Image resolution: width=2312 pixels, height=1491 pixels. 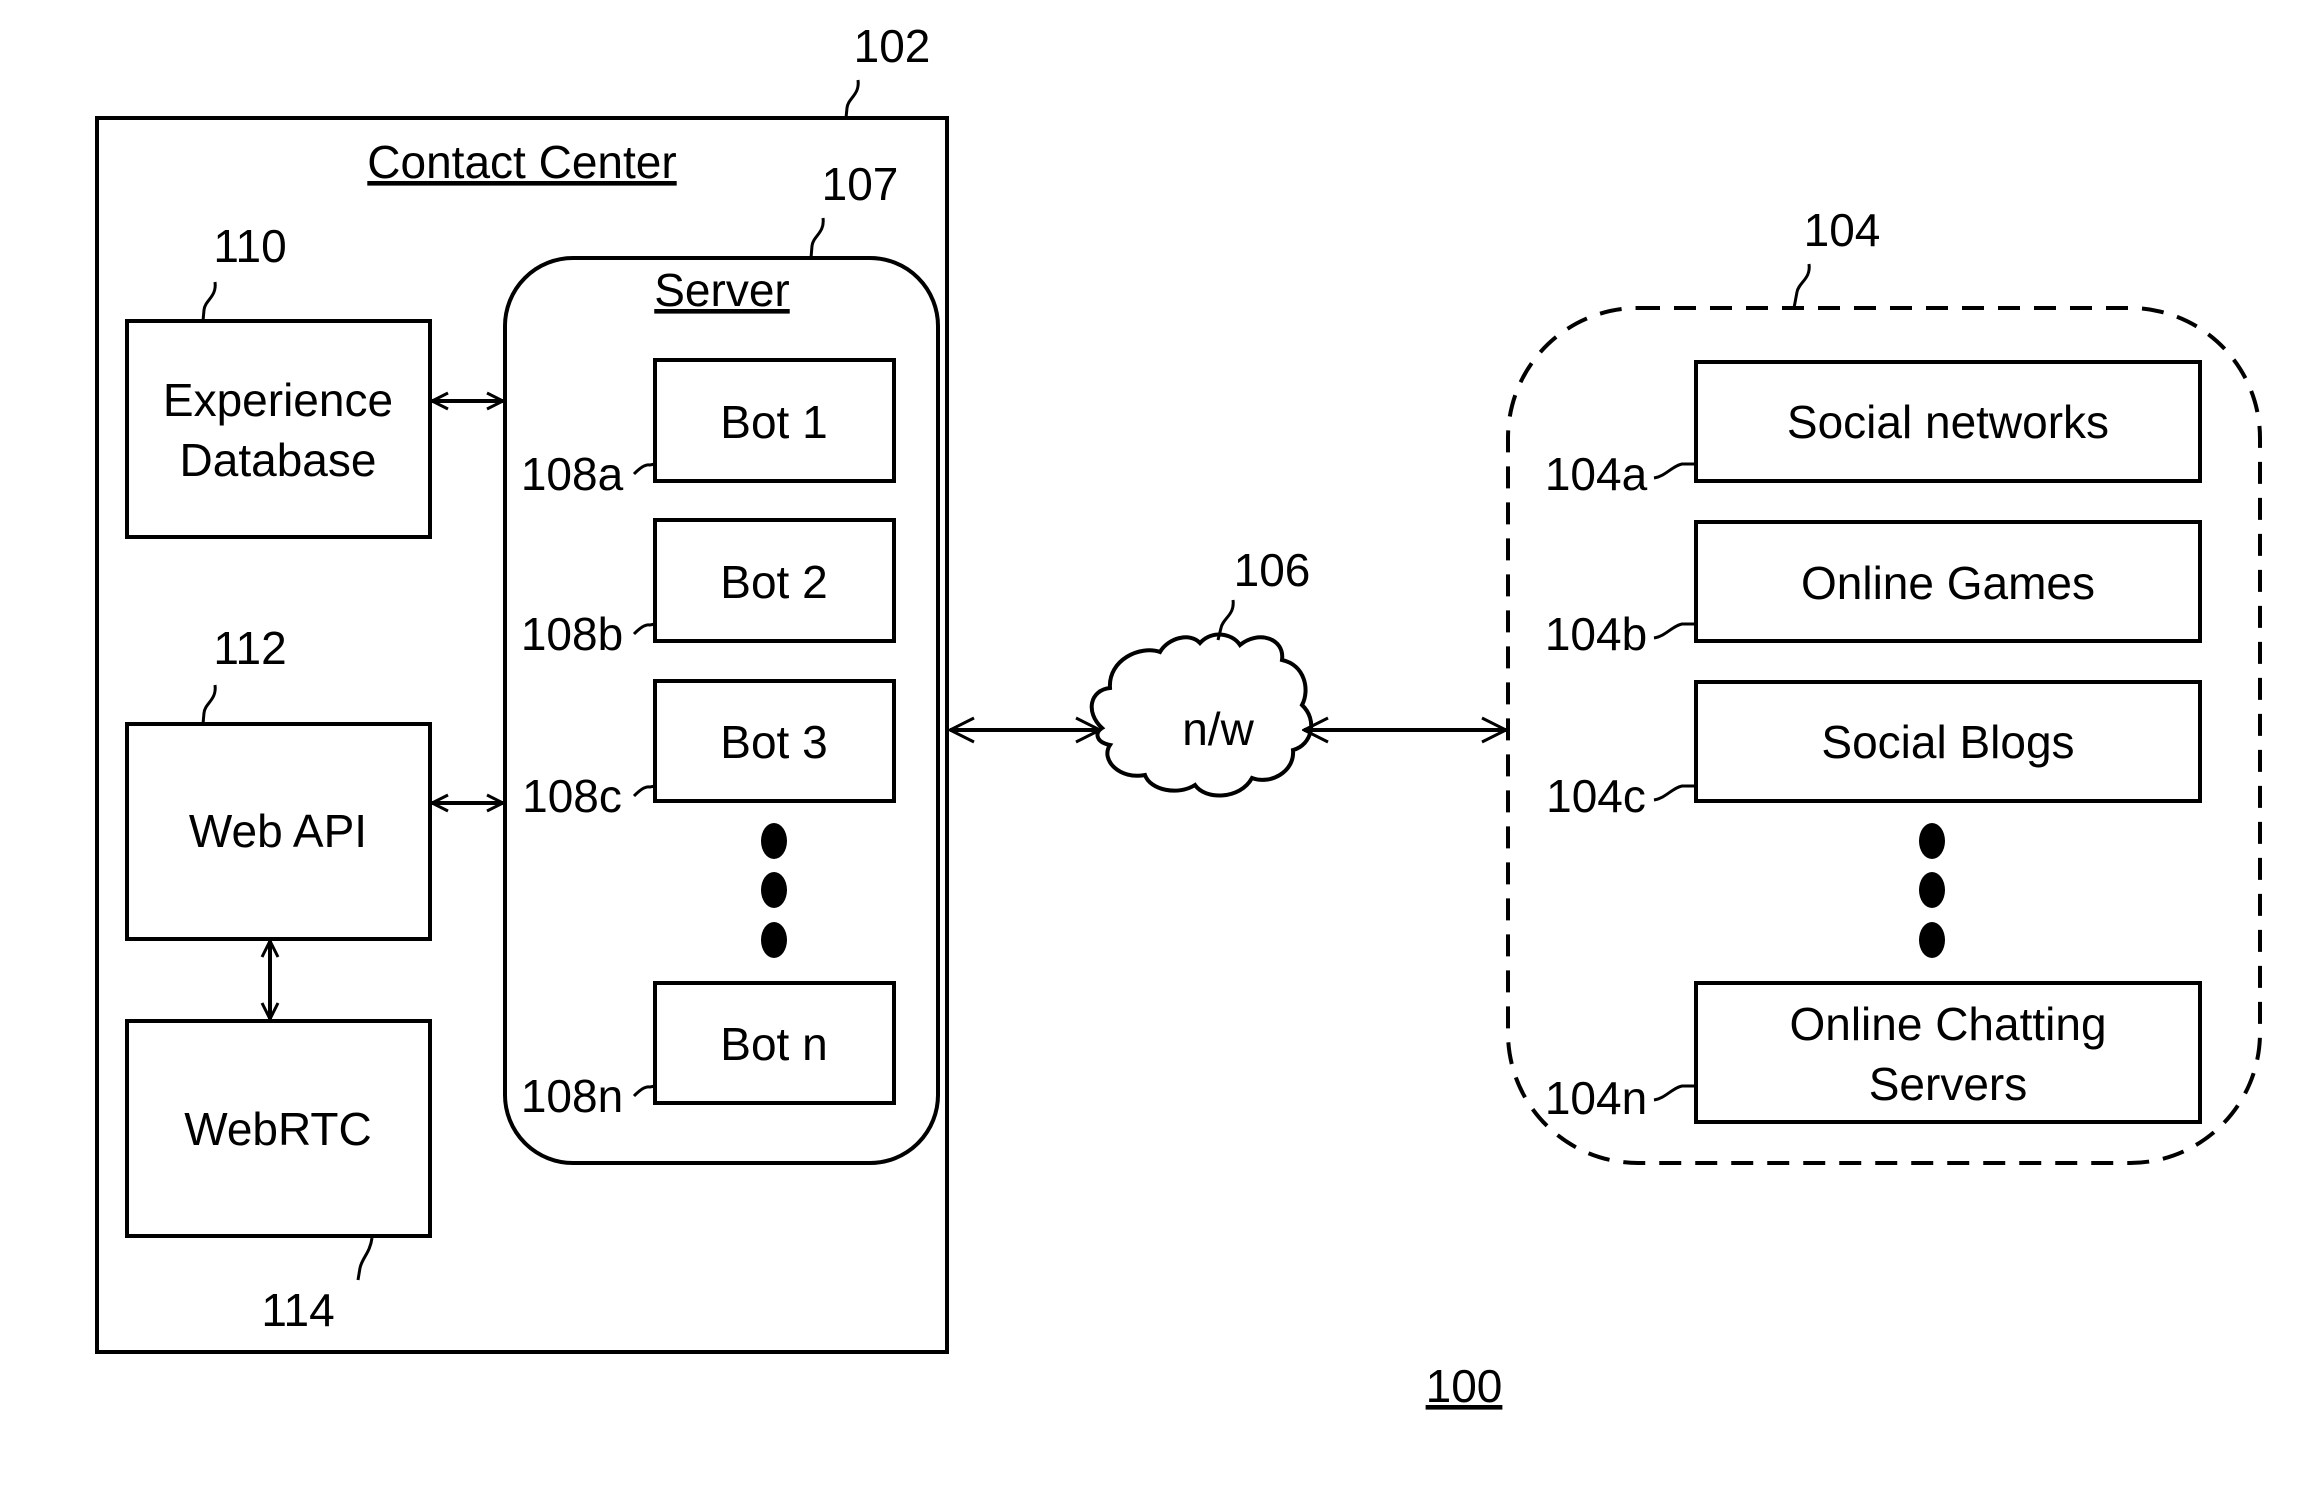 I want to click on experience-database-line-2: Database, so click(x=278, y=460).